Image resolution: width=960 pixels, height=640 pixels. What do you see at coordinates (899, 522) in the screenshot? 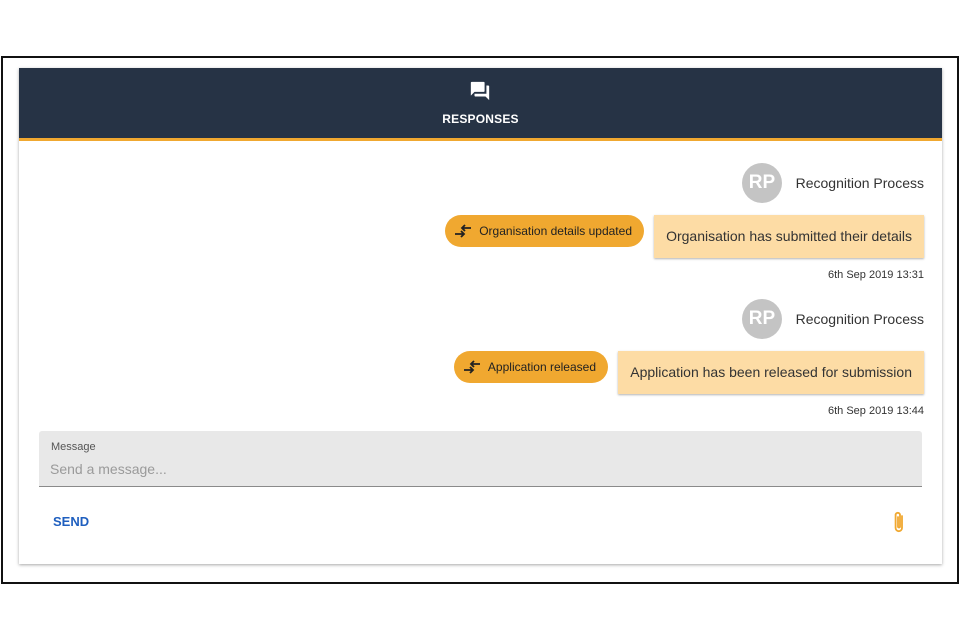
I see `paperclip-icon` at bounding box center [899, 522].